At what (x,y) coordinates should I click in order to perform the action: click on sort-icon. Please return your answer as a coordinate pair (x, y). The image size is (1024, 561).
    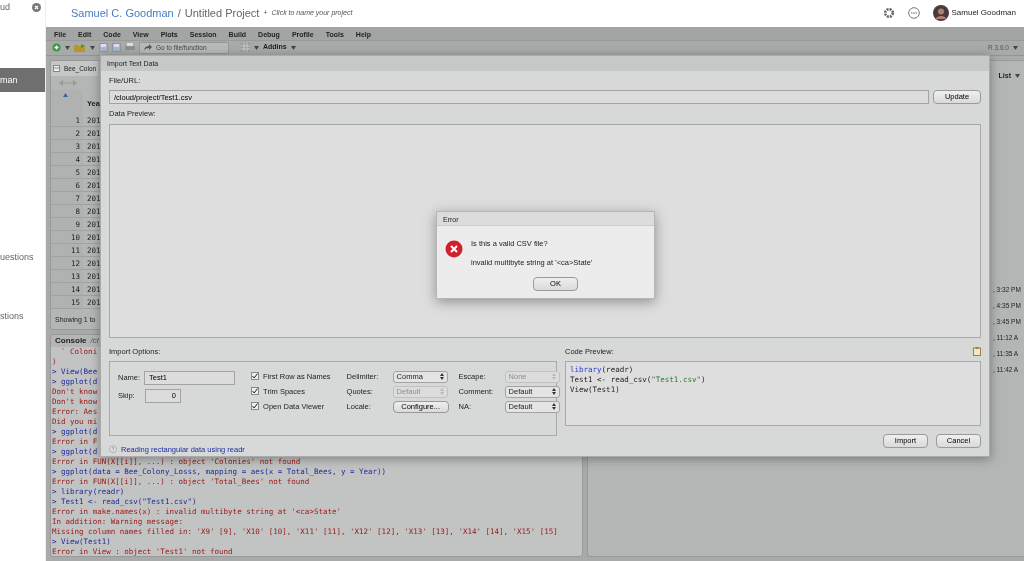
    Looking at the image, I should click on (65, 95).